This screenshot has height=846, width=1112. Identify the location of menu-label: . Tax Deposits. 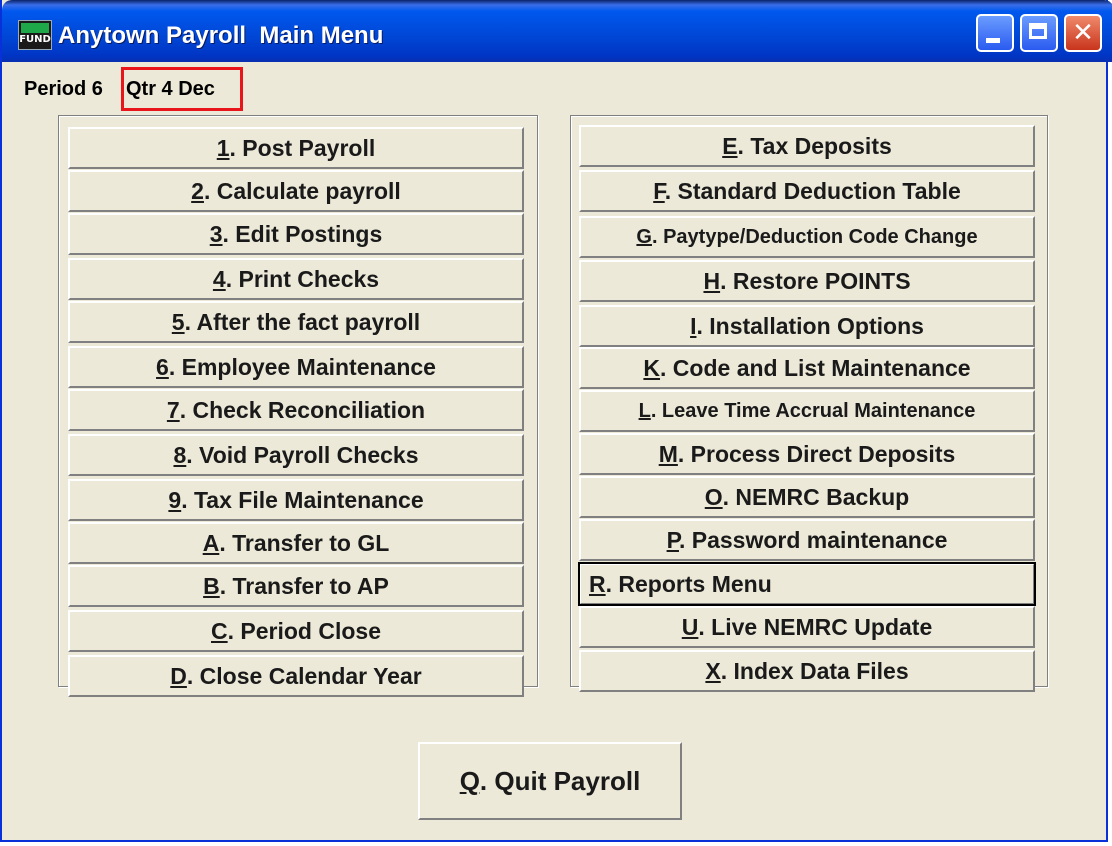
(814, 146).